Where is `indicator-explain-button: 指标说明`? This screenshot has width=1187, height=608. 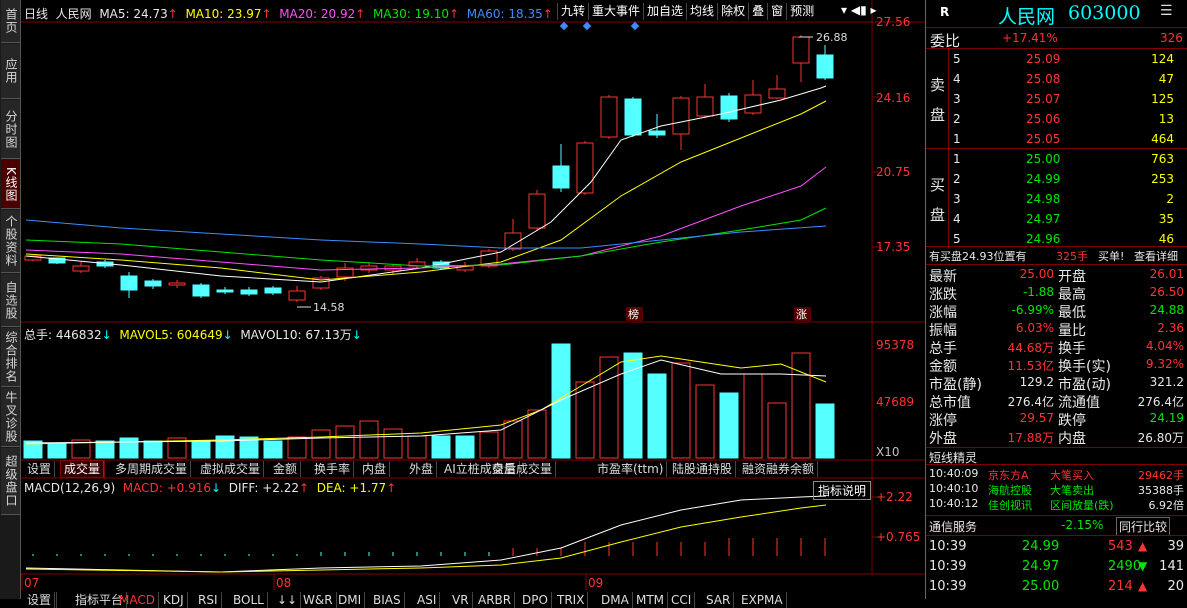
indicator-explain-button: 指标说明 is located at coordinates (842, 490).